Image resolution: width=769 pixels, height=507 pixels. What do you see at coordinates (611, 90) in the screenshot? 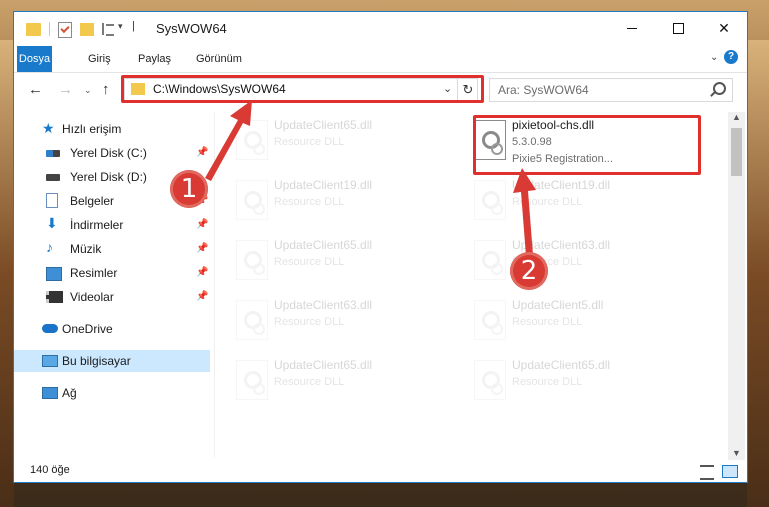
I see `search-box: Ara: SysWOW64` at bounding box center [611, 90].